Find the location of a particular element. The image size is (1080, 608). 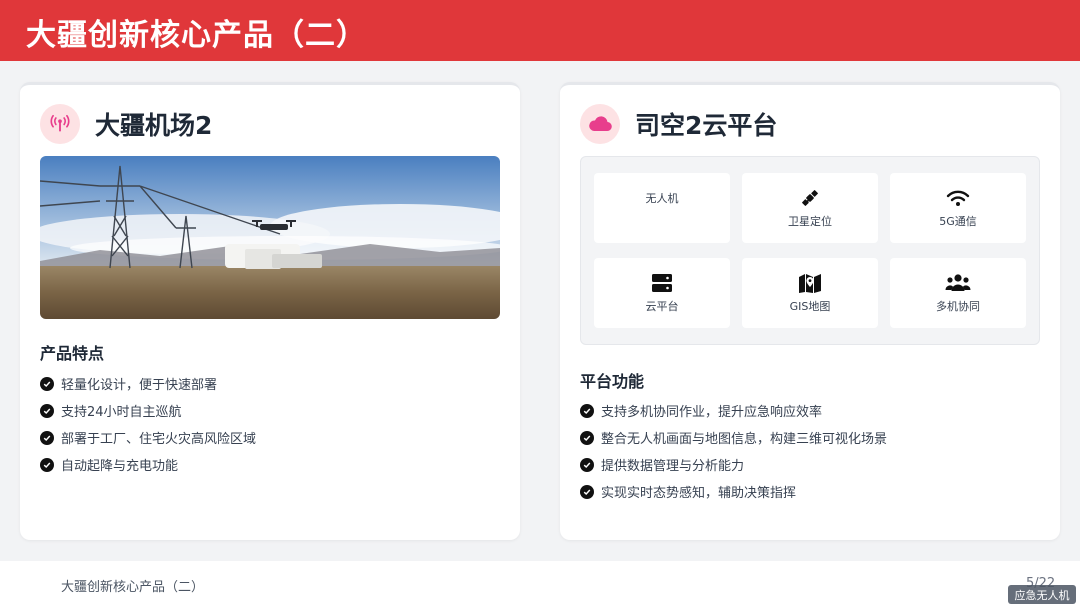

footer-title: 大疆创新核心产品（二） is located at coordinates (133, 587).